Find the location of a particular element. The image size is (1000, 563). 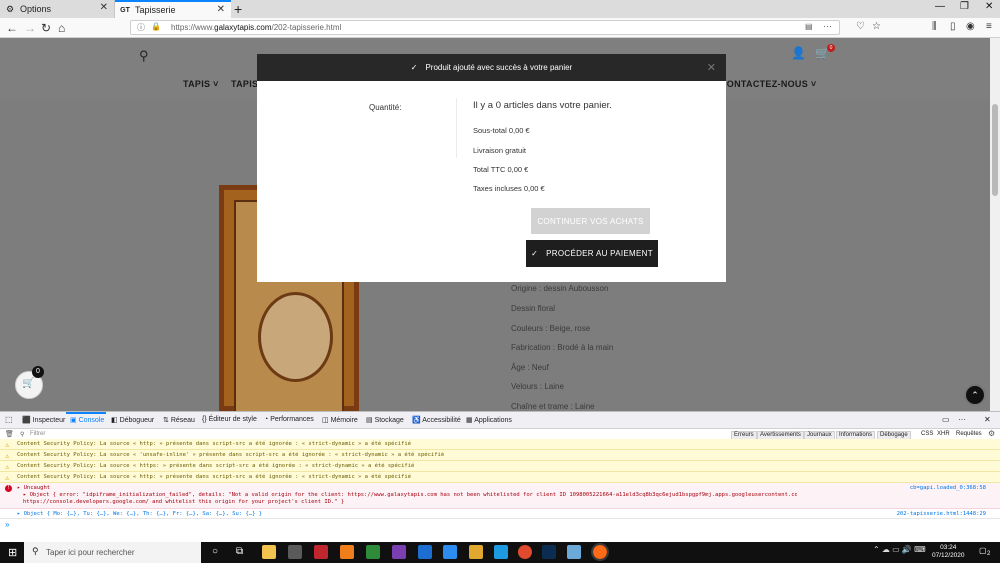

reload-icon: ↻ is located at coordinates (46, 28).